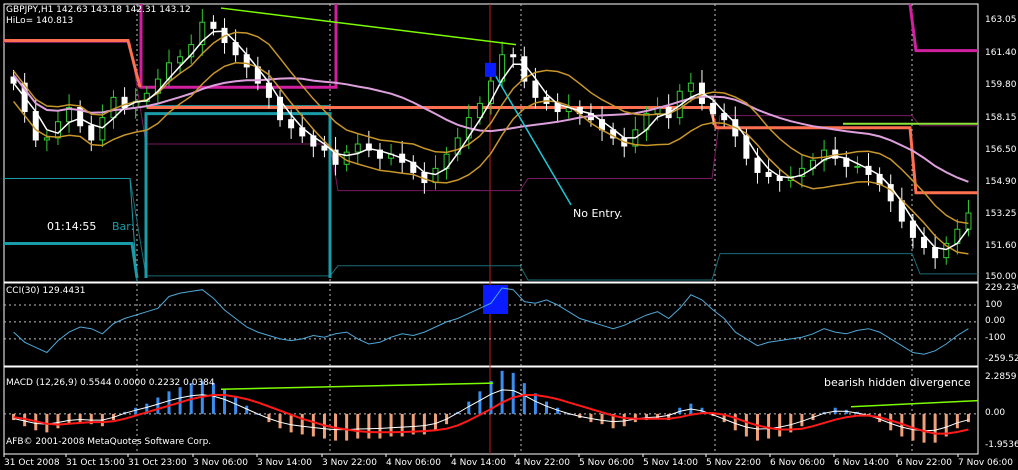 This screenshot has width=1018, height=470. What do you see at coordinates (1001, 182) in the screenshot?
I see `price-tick: 154.90` at bounding box center [1001, 182].